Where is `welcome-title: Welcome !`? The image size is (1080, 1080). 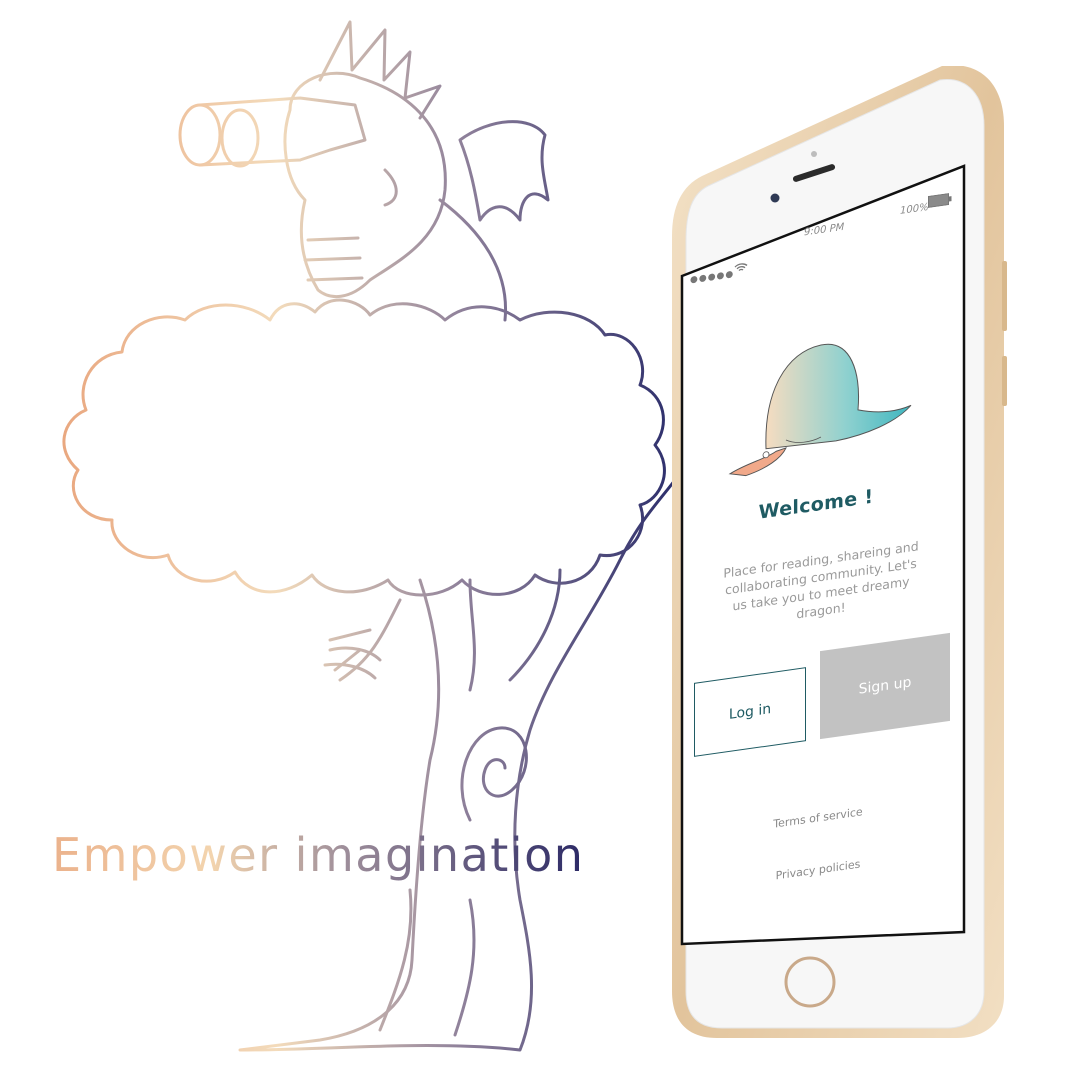
welcome-title: Welcome ! is located at coordinates (816, 504).